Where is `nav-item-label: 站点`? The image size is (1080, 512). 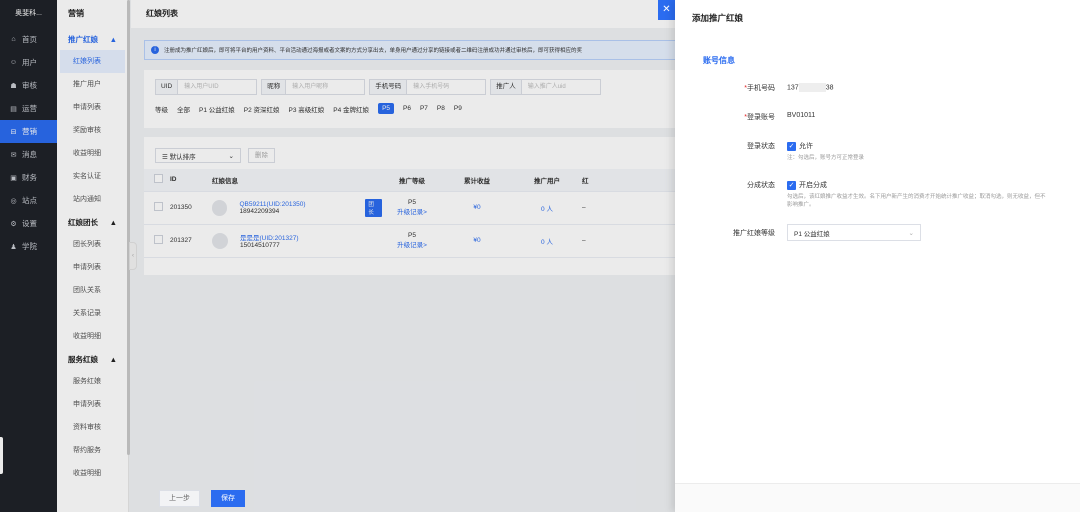
nav-item-label: 站点 is located at coordinates (29, 200).